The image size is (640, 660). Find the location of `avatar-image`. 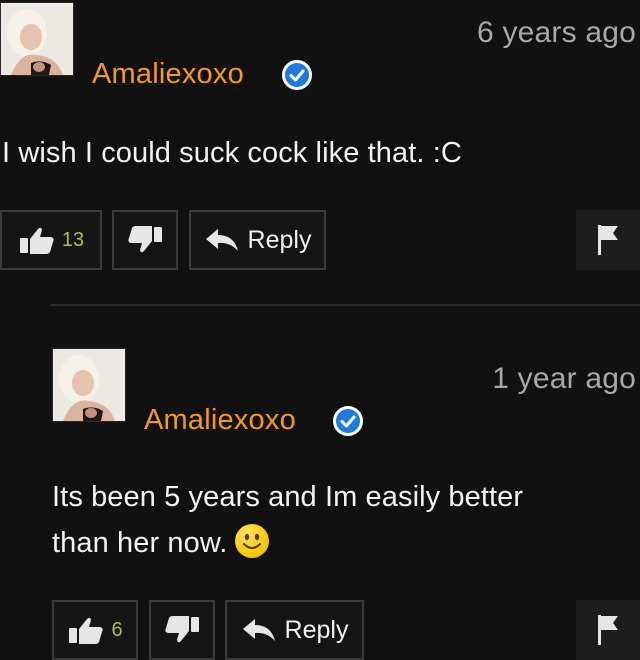

avatar-image is located at coordinates (89, 385).